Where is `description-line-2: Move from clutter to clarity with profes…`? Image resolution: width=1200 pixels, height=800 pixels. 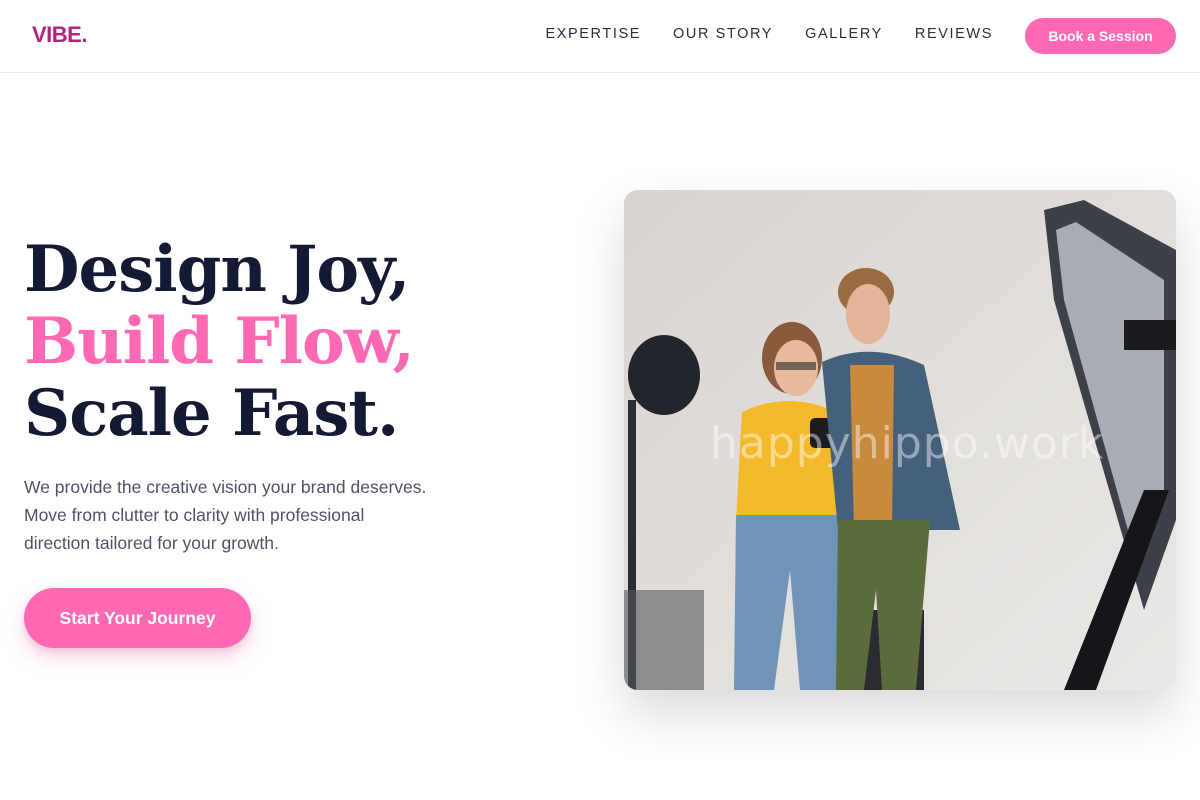 description-line-2: Move from clutter to clarity with profes… is located at coordinates (194, 515).